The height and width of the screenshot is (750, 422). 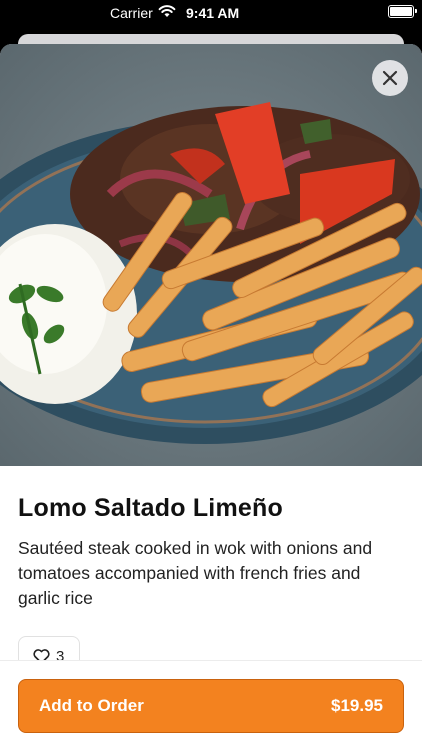 I want to click on add-to-order-button: Add to Order $19.95, so click(x=211, y=706).